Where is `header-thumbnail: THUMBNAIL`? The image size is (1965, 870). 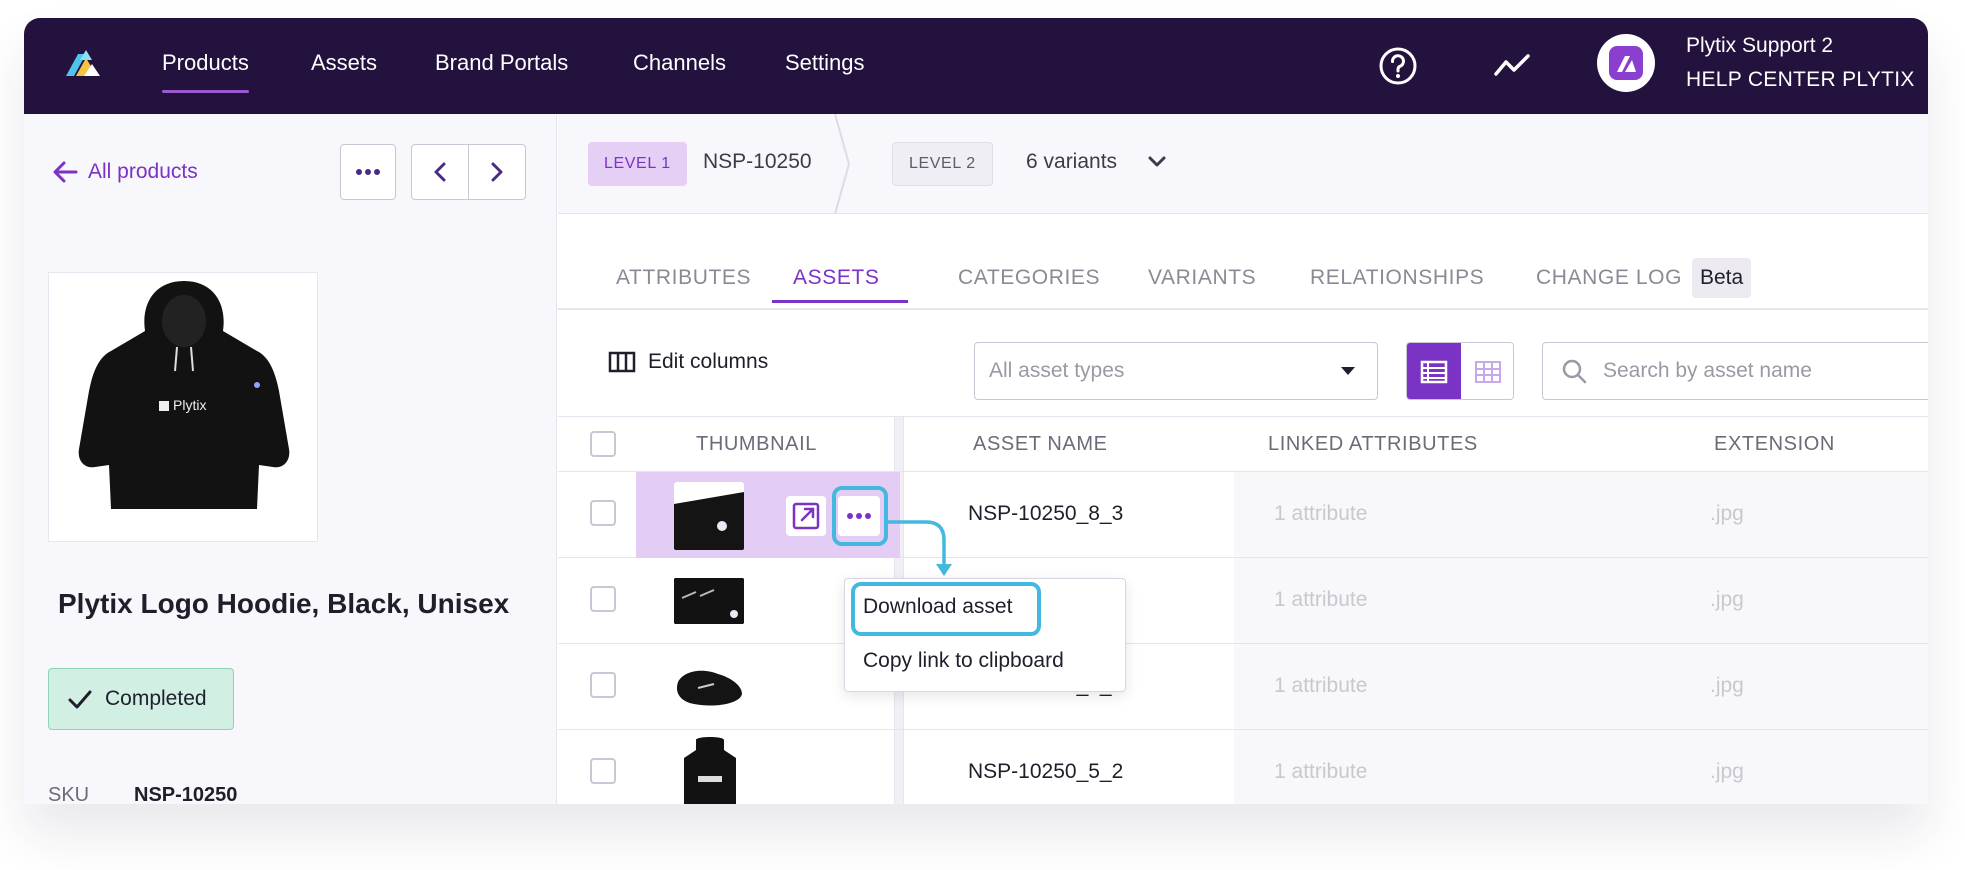 header-thumbnail: THUMBNAIL is located at coordinates (756, 444).